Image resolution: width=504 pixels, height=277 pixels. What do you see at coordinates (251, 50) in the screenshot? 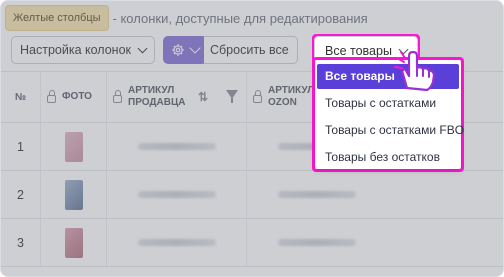
I see `reset-all-button: Сбросить все` at bounding box center [251, 50].